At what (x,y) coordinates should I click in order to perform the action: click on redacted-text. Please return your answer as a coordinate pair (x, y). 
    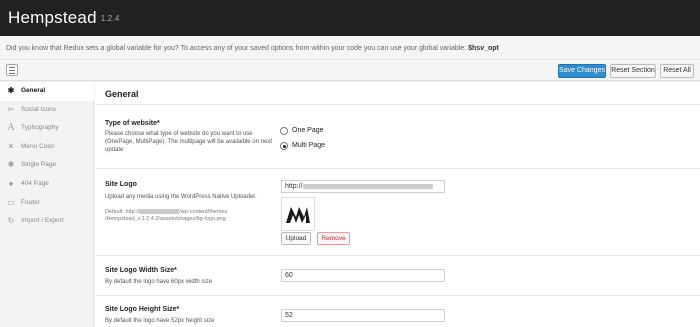
    Looking at the image, I should click on (159, 212).